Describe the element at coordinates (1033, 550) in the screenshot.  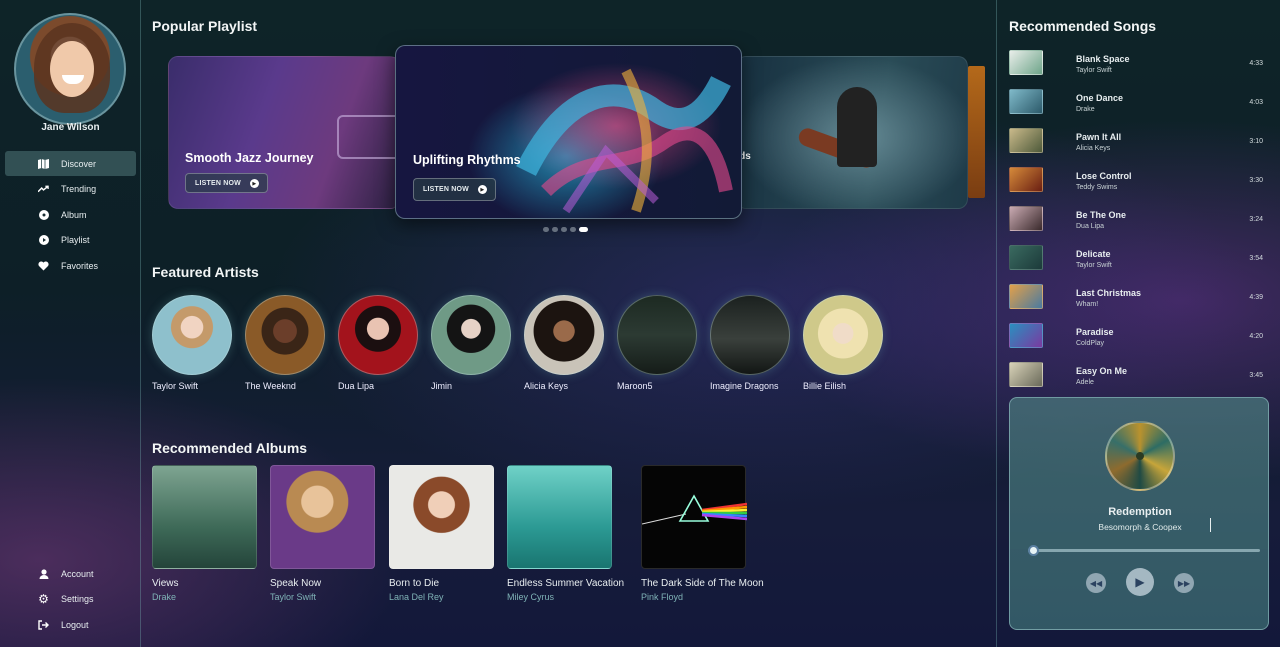
I see `progress-knob` at that location.